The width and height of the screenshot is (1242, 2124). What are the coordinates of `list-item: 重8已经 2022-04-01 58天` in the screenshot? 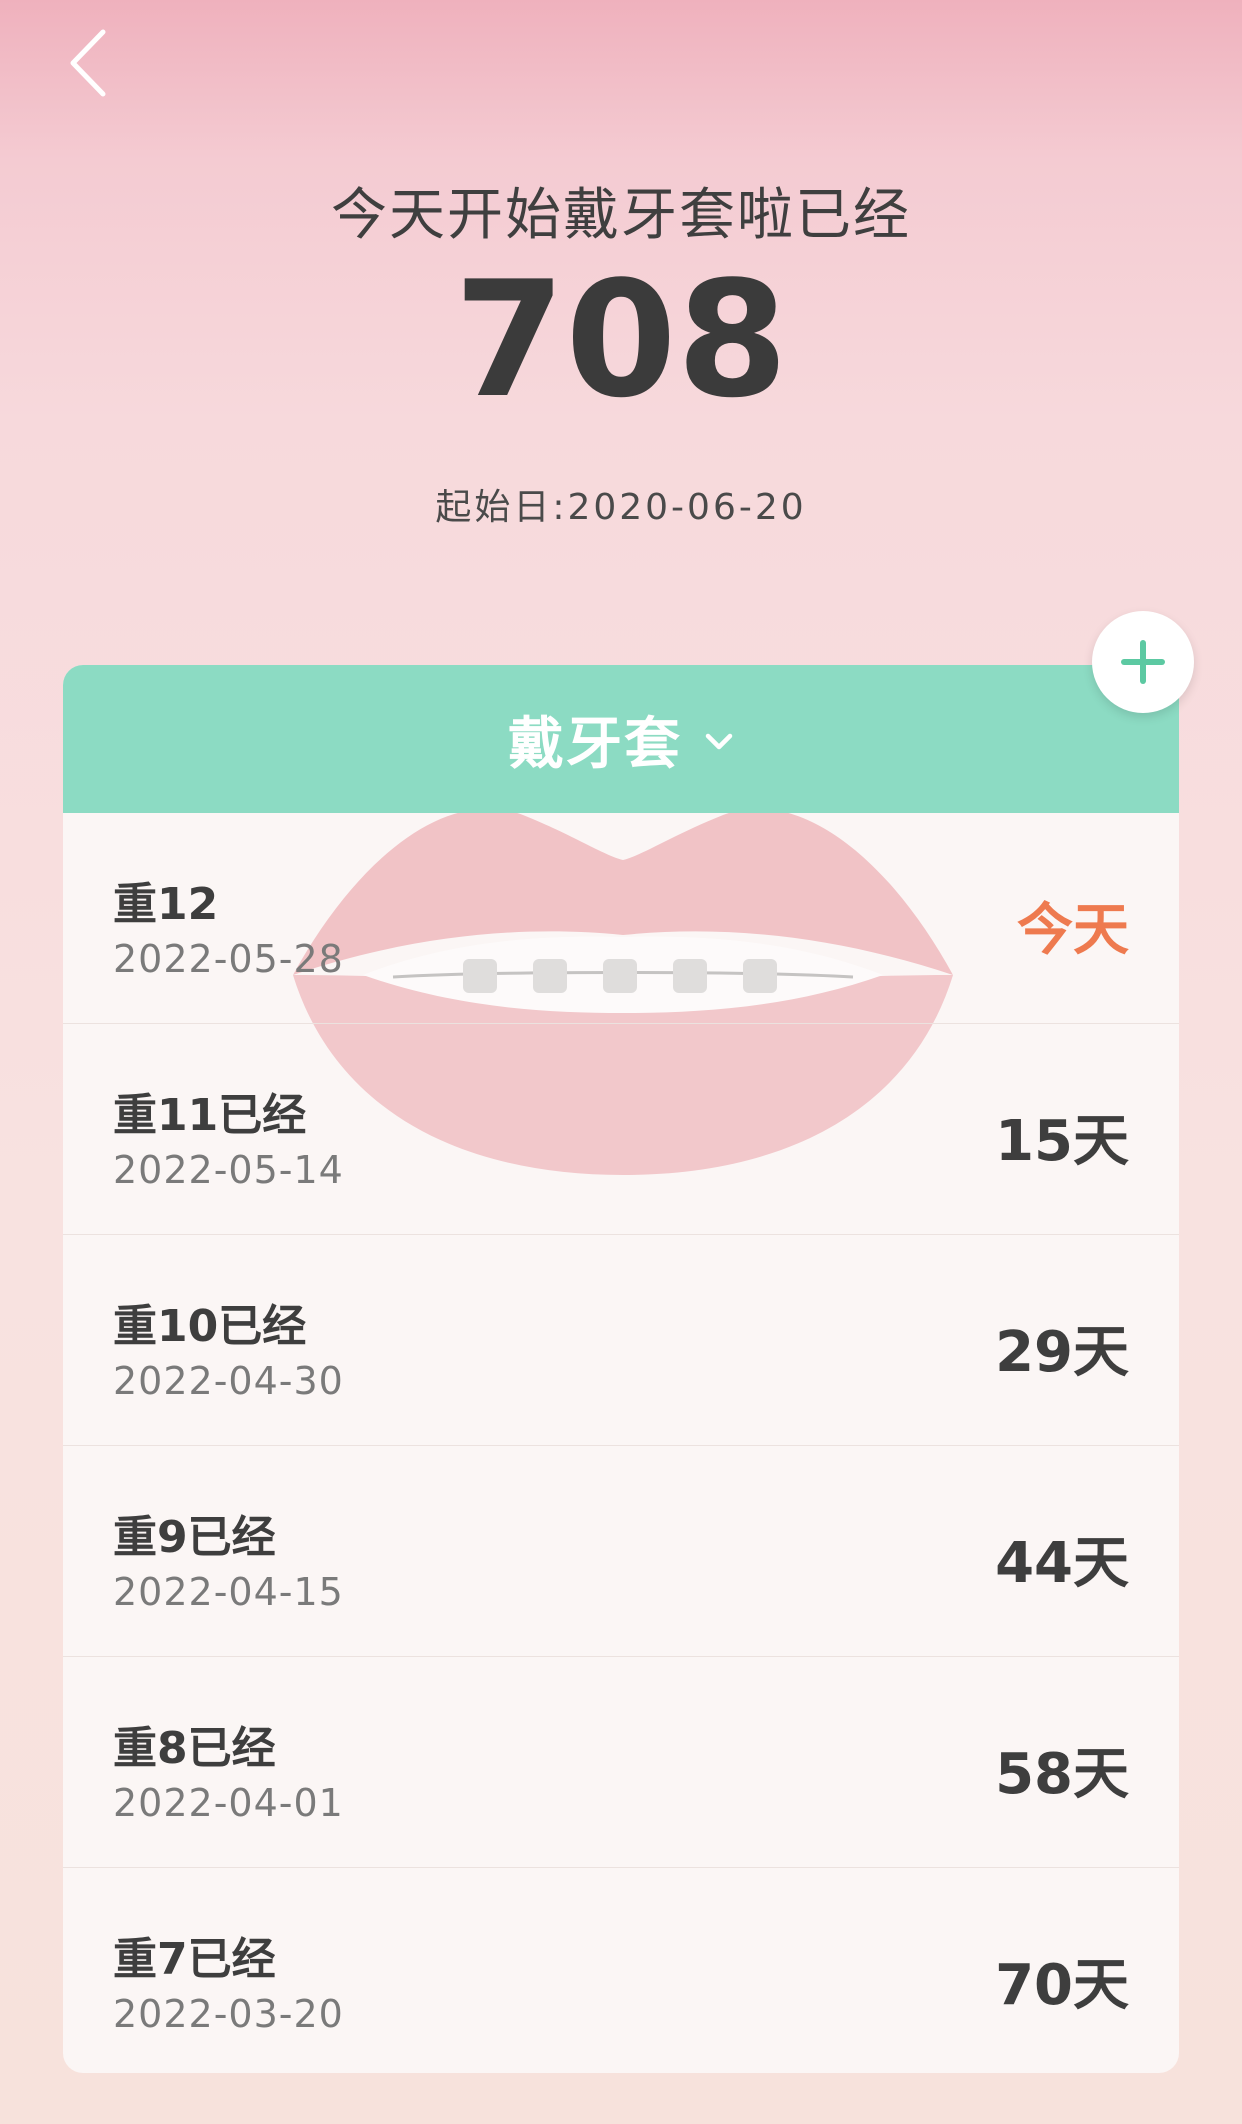 It's located at (621, 1762).